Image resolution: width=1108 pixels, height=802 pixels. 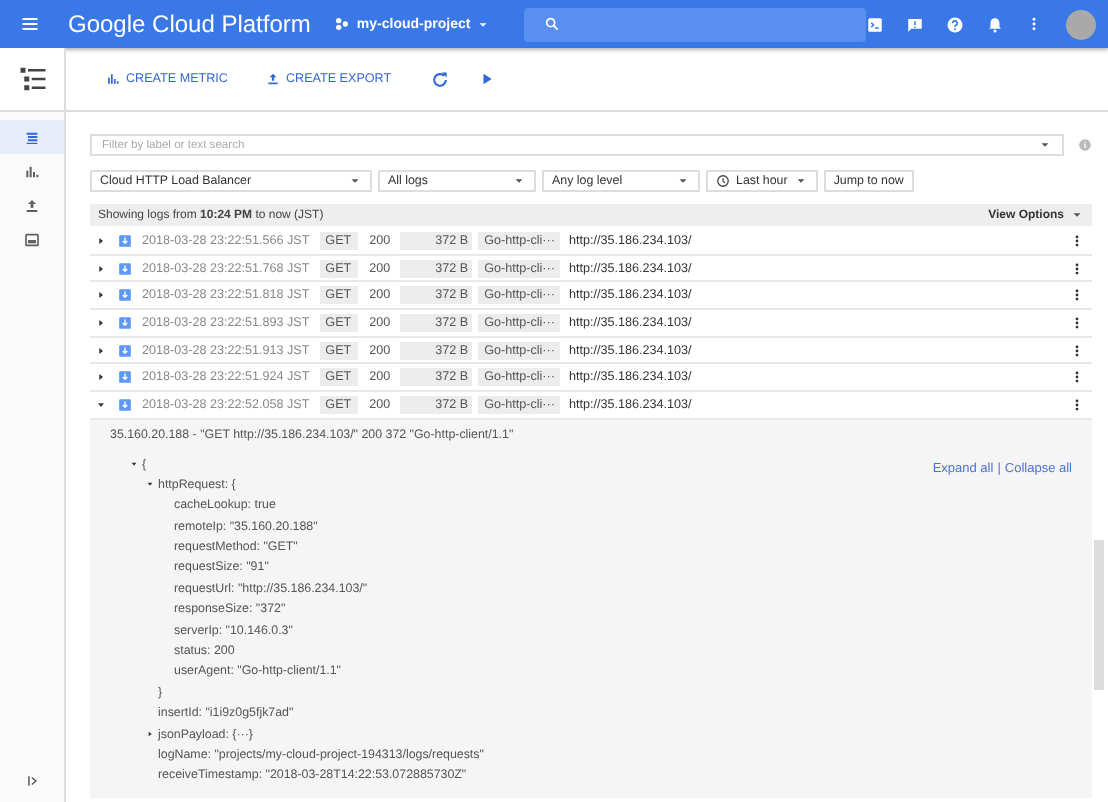 I want to click on help-icon, so click(x=955, y=24).